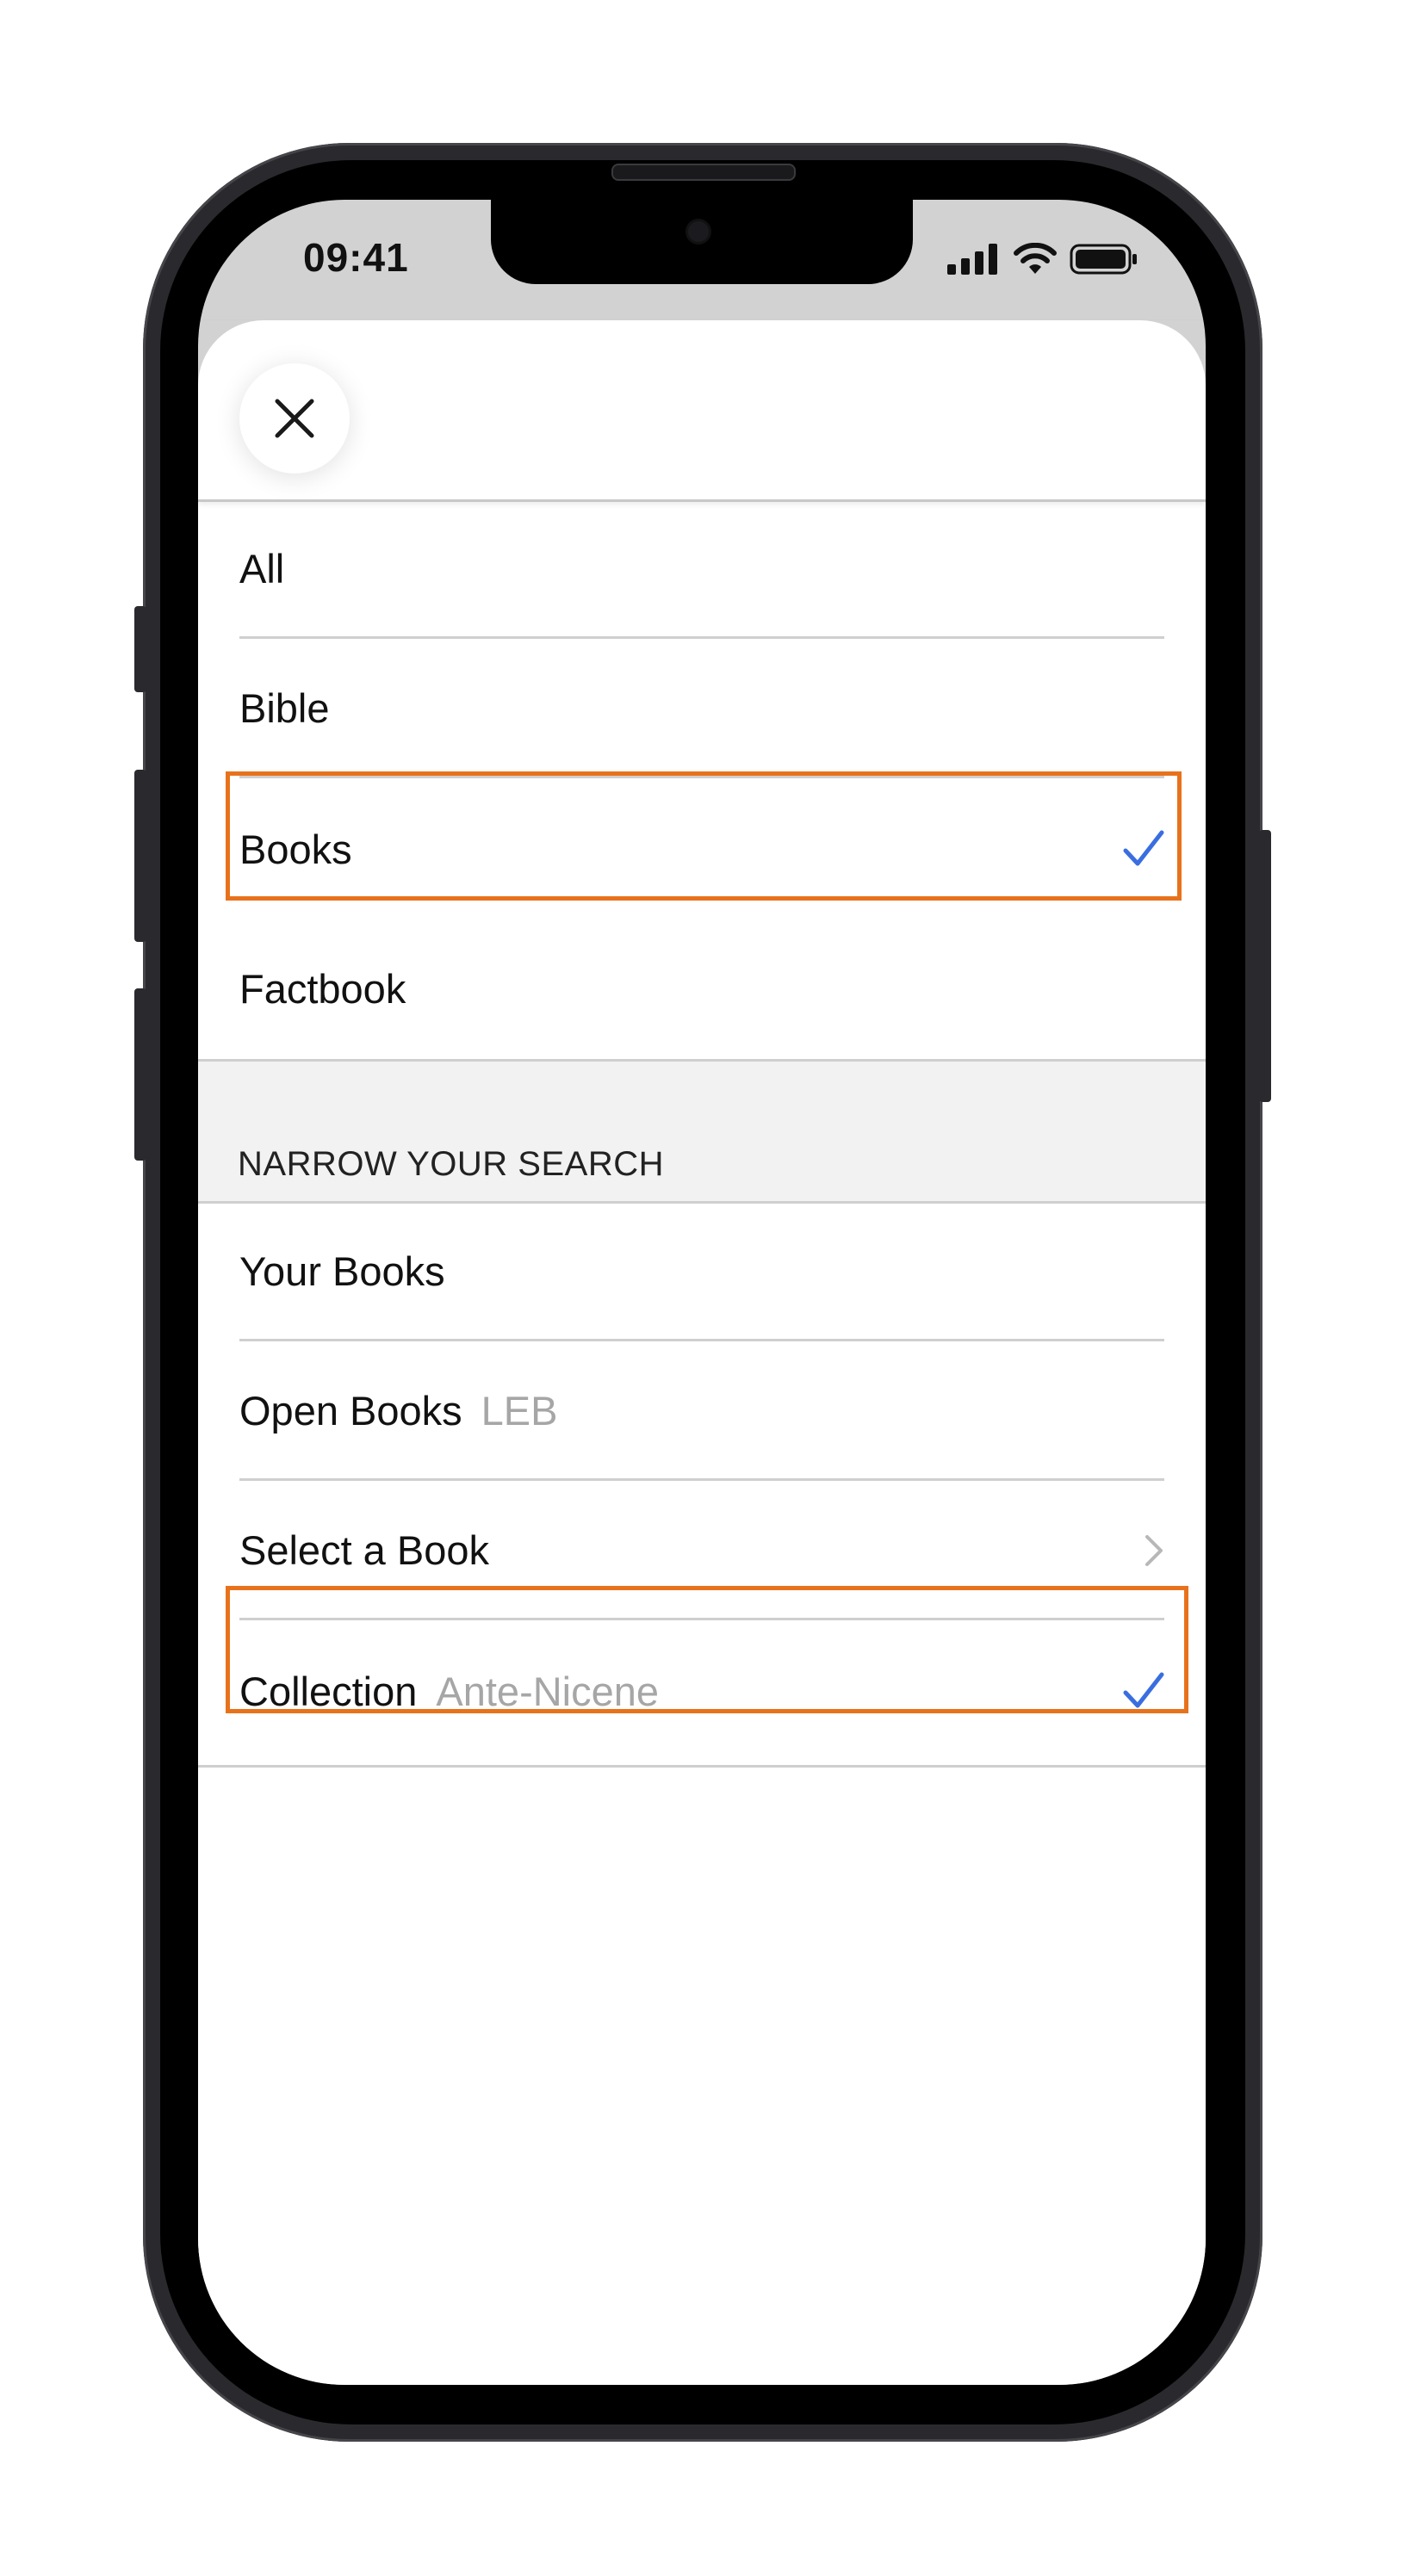 This screenshot has height=2576, width=1402. Describe the element at coordinates (1103, 260) in the screenshot. I see `battery-icon` at that location.